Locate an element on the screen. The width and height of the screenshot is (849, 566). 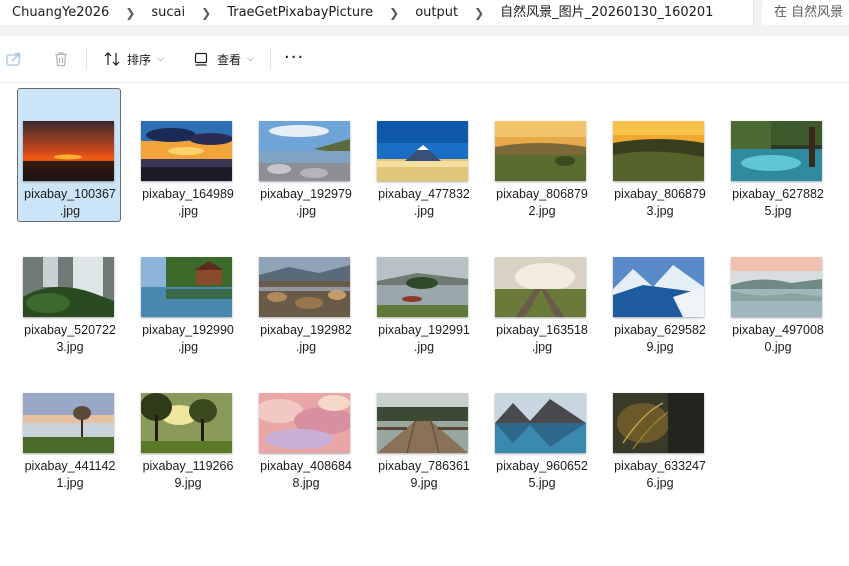
file-name-line2: 8.jpg is located at coordinates (306, 483).